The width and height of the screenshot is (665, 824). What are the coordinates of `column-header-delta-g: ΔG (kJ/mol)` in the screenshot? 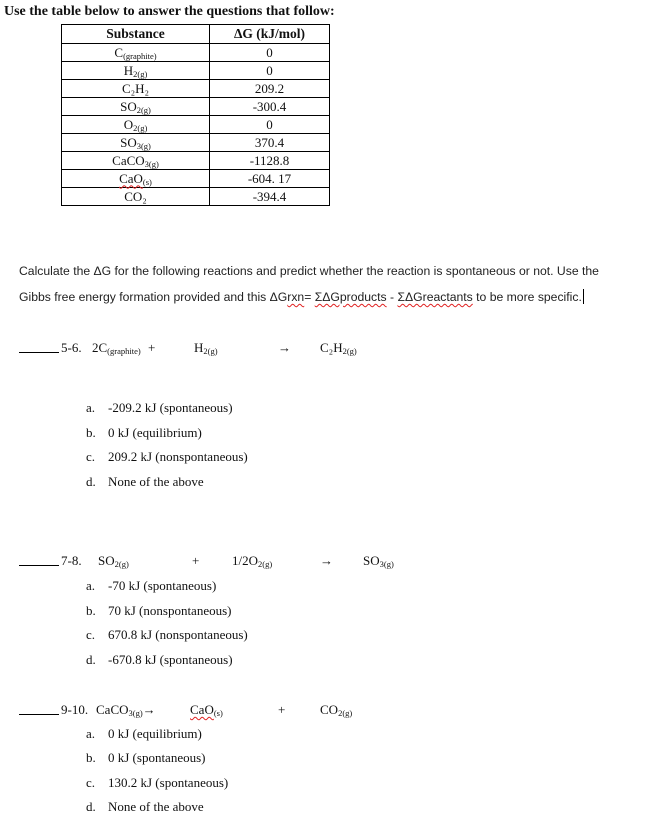 It's located at (269, 34).